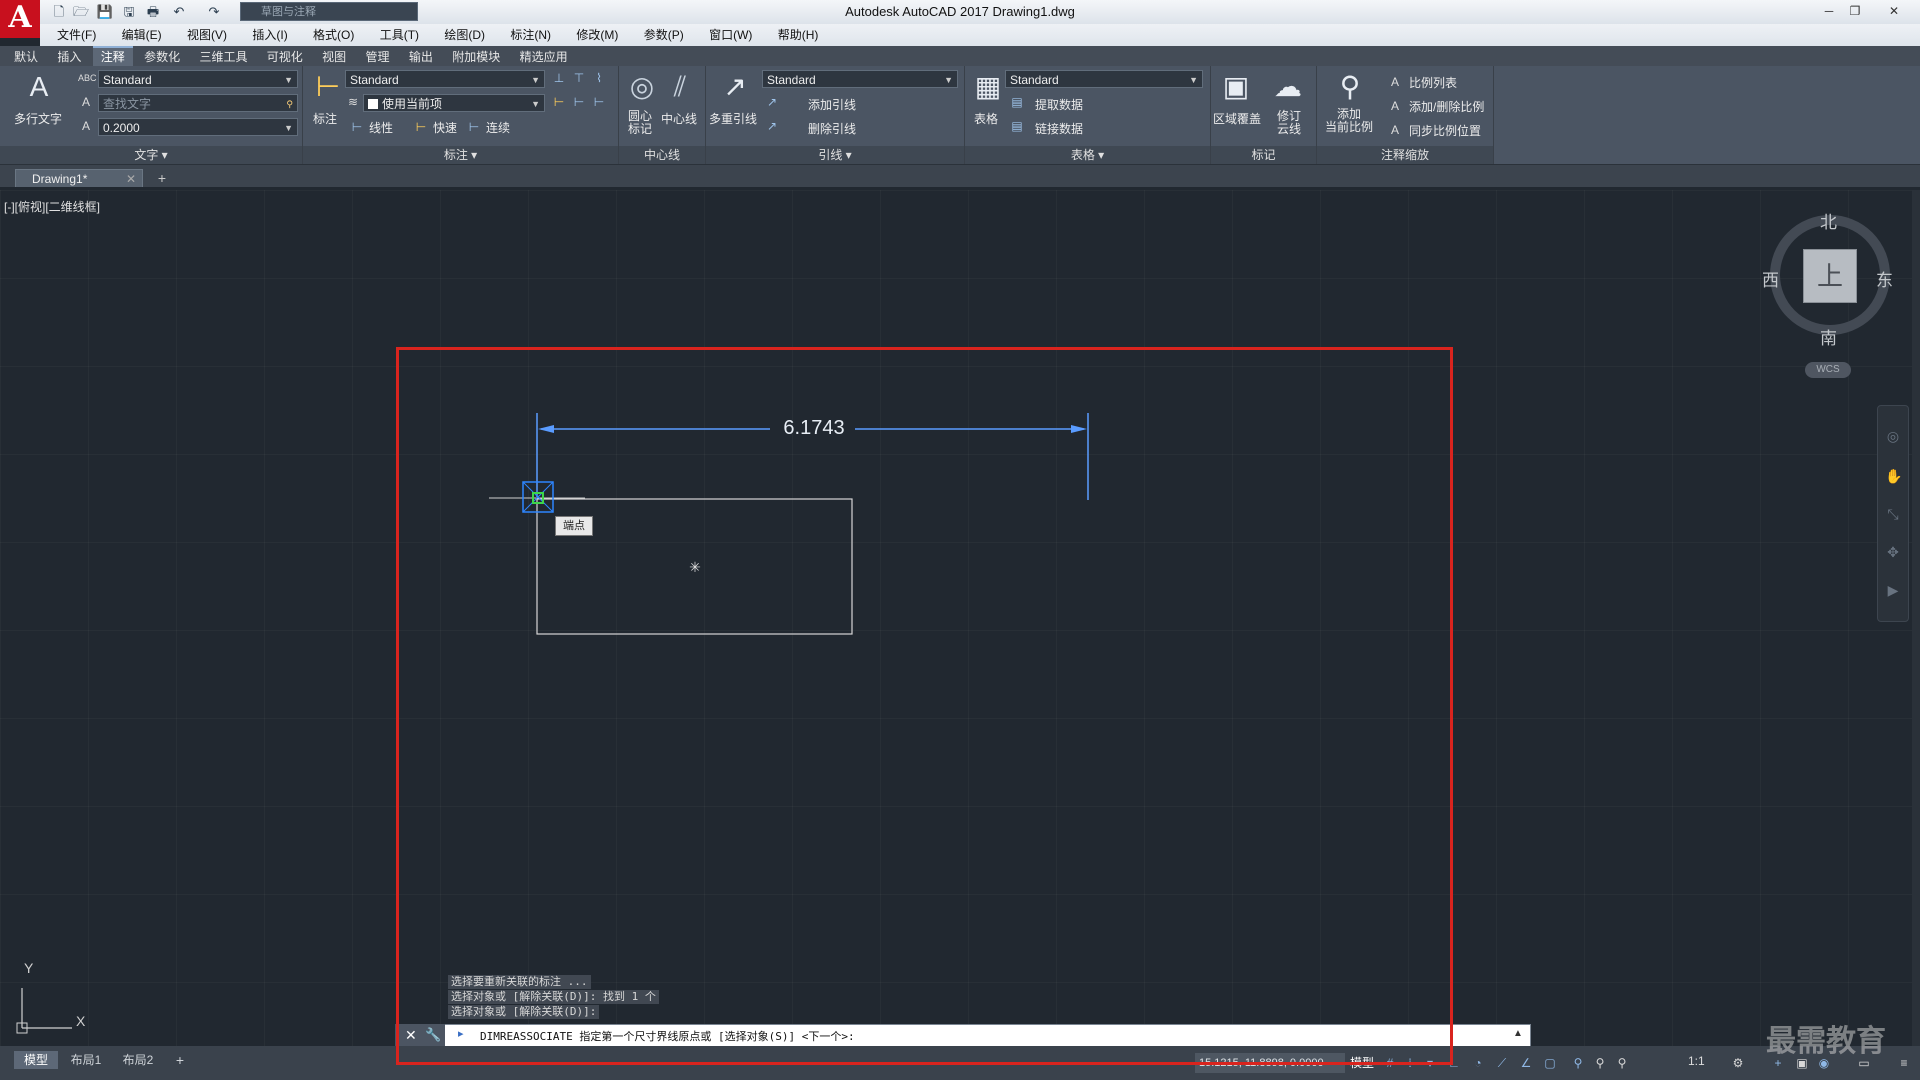  I want to click on dimension-style-select: Standard ▼, so click(445, 79).